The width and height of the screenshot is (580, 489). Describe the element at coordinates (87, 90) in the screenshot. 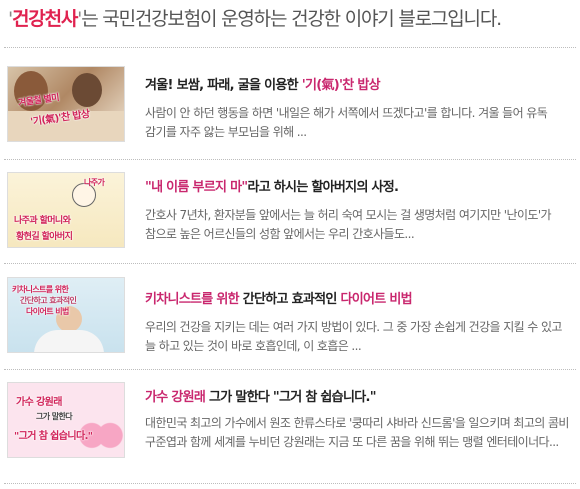

I see `person-figure` at that location.